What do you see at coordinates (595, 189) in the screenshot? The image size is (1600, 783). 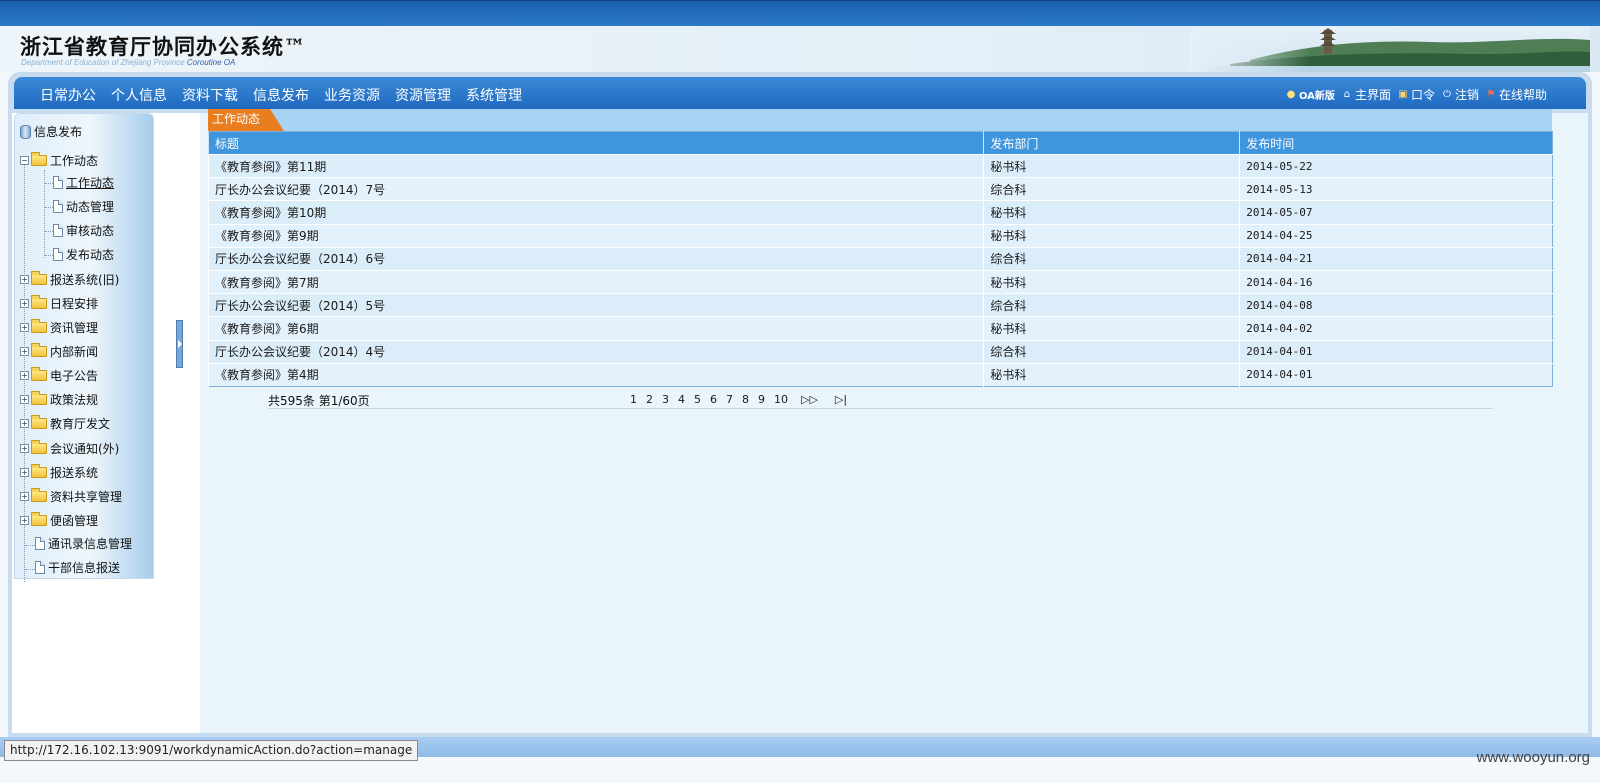 I see `cell-title: 厅长办公会议纪要（2014）7号` at bounding box center [595, 189].